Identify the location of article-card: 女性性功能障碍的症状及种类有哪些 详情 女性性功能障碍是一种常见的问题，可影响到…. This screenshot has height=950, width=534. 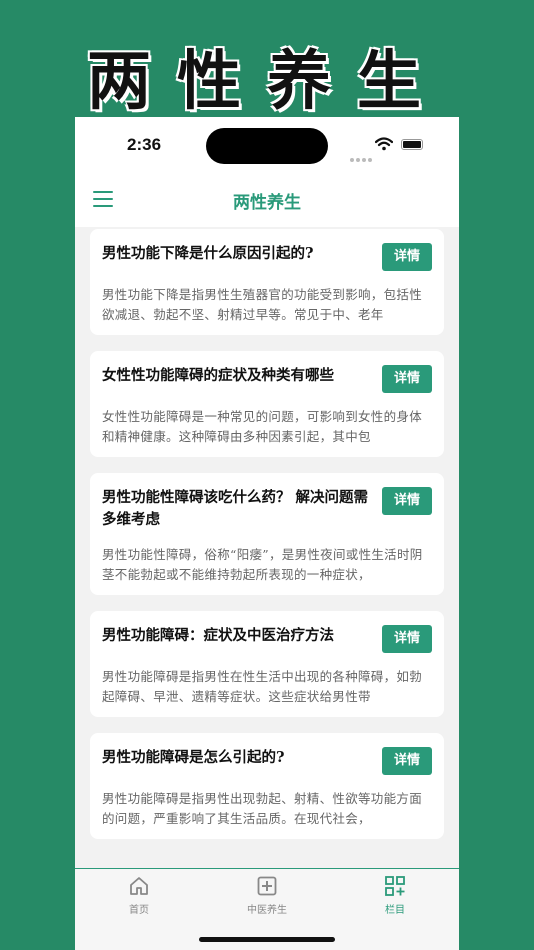
(267, 404).